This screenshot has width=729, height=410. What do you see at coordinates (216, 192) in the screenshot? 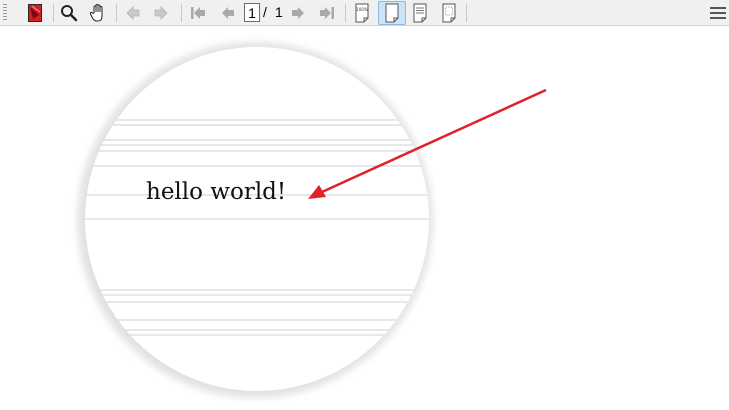
I see `document-text: hello world!` at bounding box center [216, 192].